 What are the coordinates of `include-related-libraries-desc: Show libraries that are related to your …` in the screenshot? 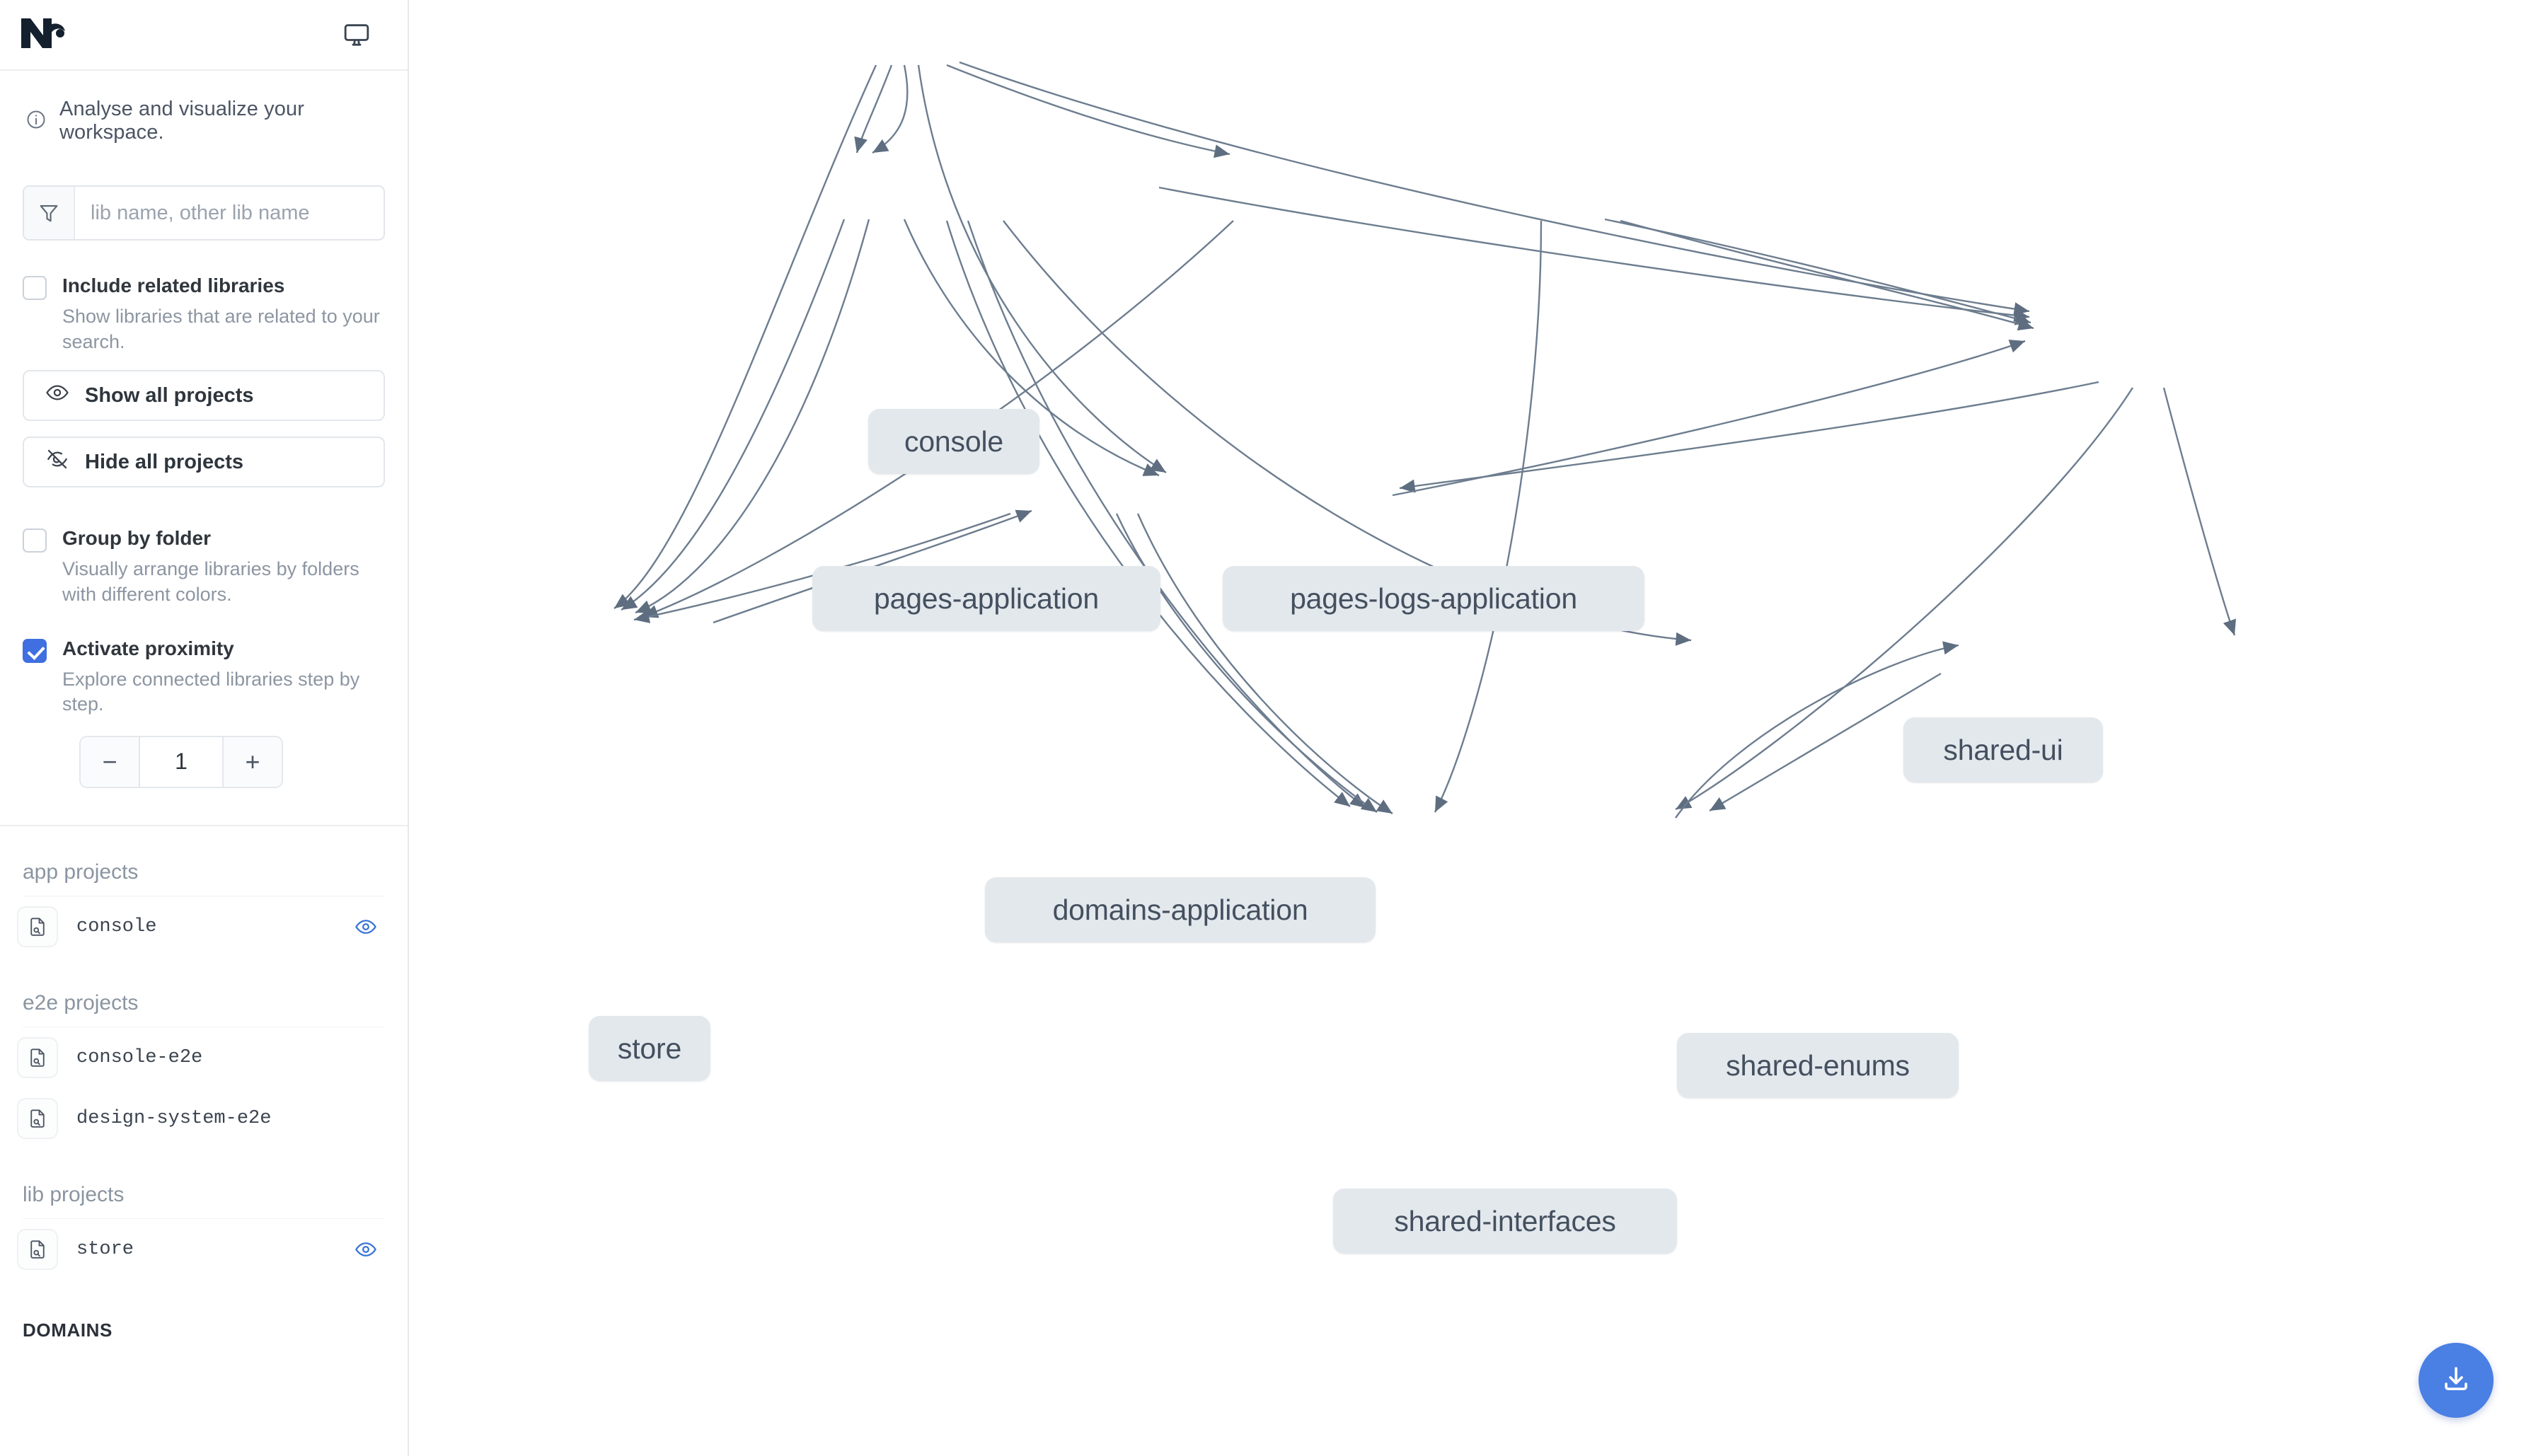 It's located at (221, 329).